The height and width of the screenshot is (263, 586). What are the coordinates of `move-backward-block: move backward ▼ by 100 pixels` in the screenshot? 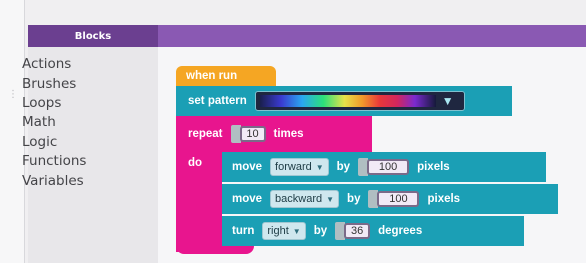 It's located at (390, 199).